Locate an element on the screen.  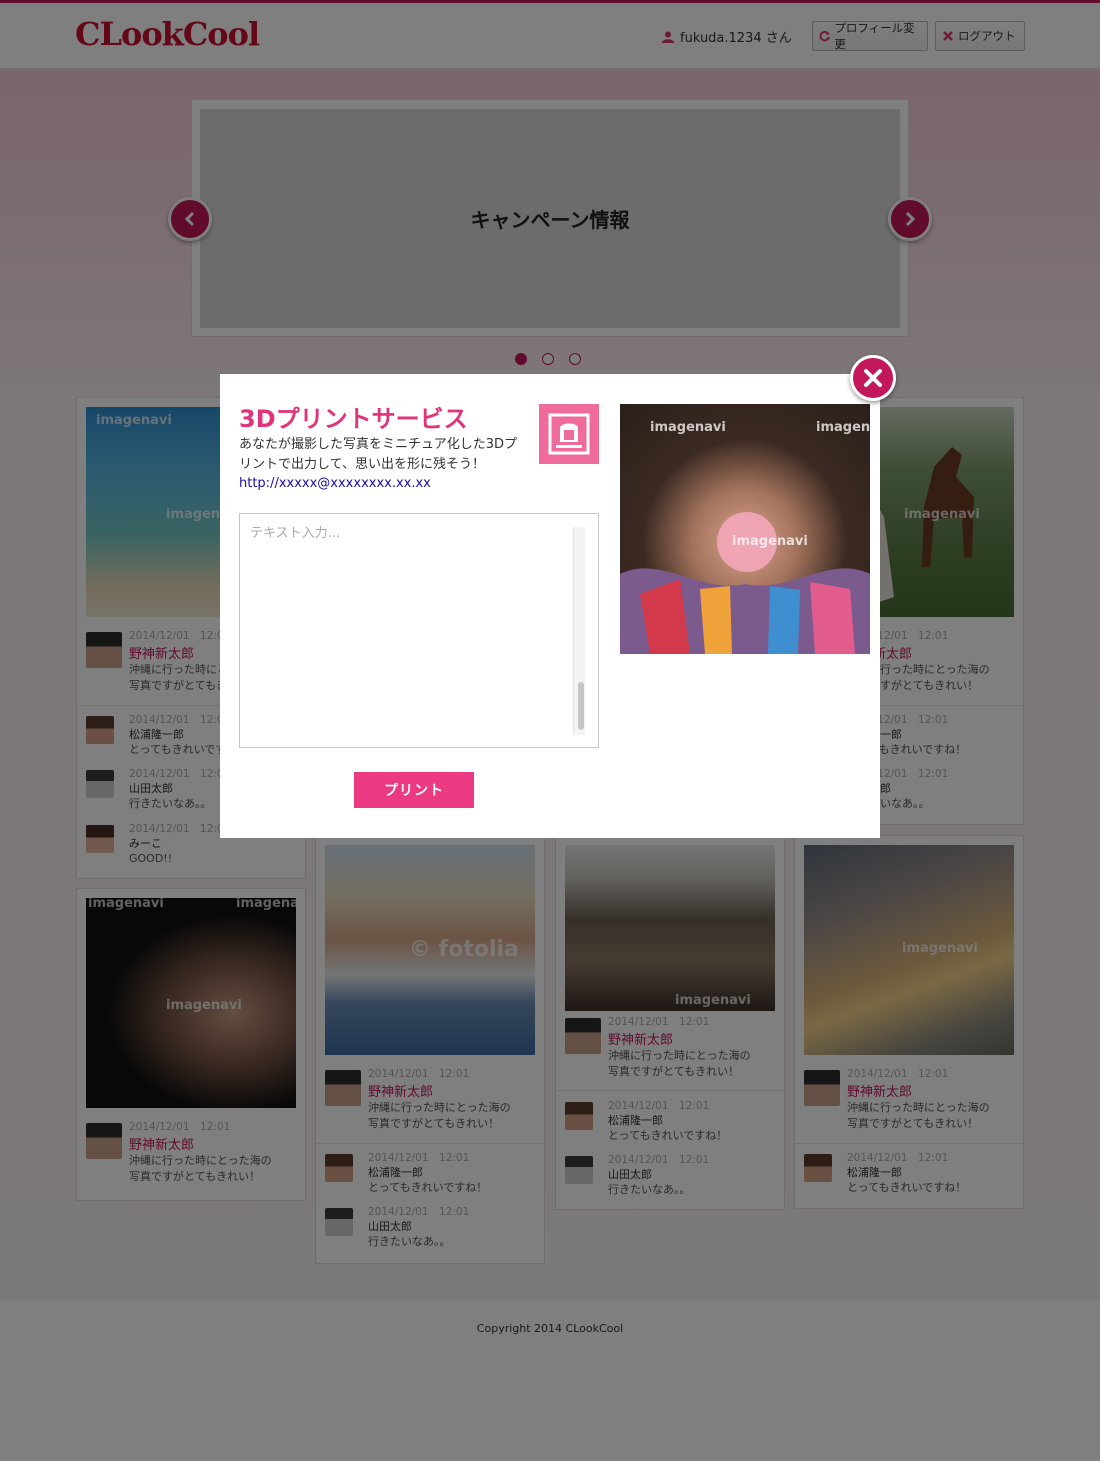
modal-title: 3Dプリントサービス is located at coordinates (353, 419).